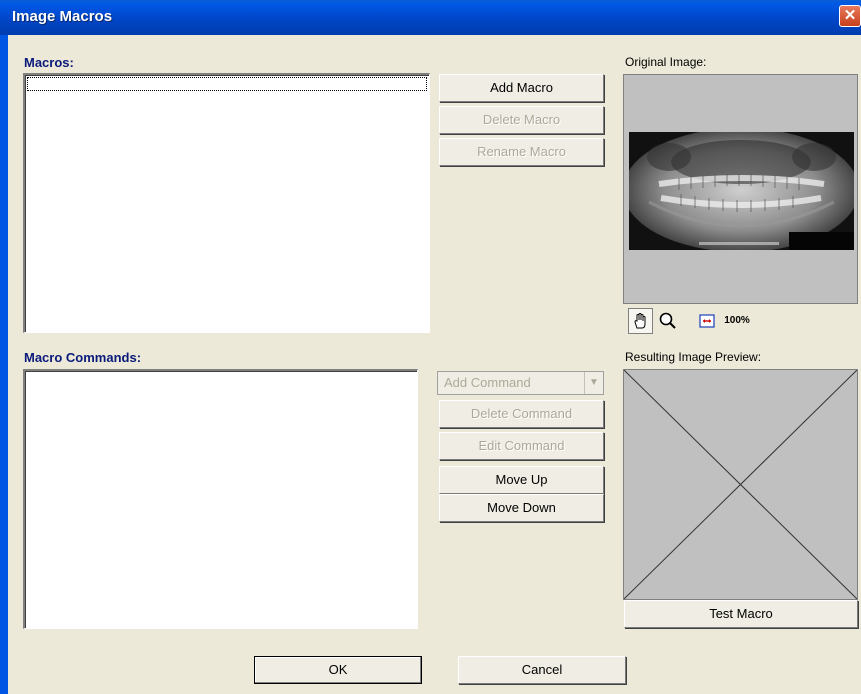 The image size is (861, 694). Describe the element at coordinates (430, 17) in the screenshot. I see `title-bar: Image Macros ✕` at that location.